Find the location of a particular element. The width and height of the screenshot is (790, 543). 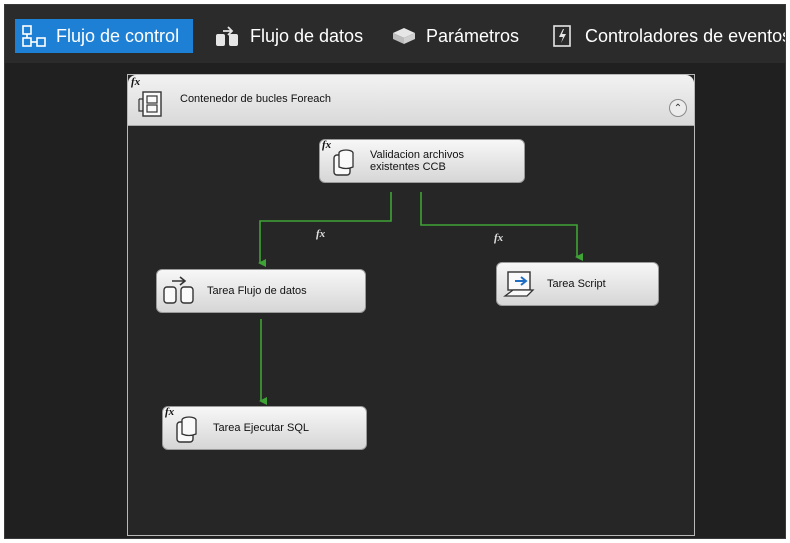

event-handlers-icon is located at coordinates (563, 36).